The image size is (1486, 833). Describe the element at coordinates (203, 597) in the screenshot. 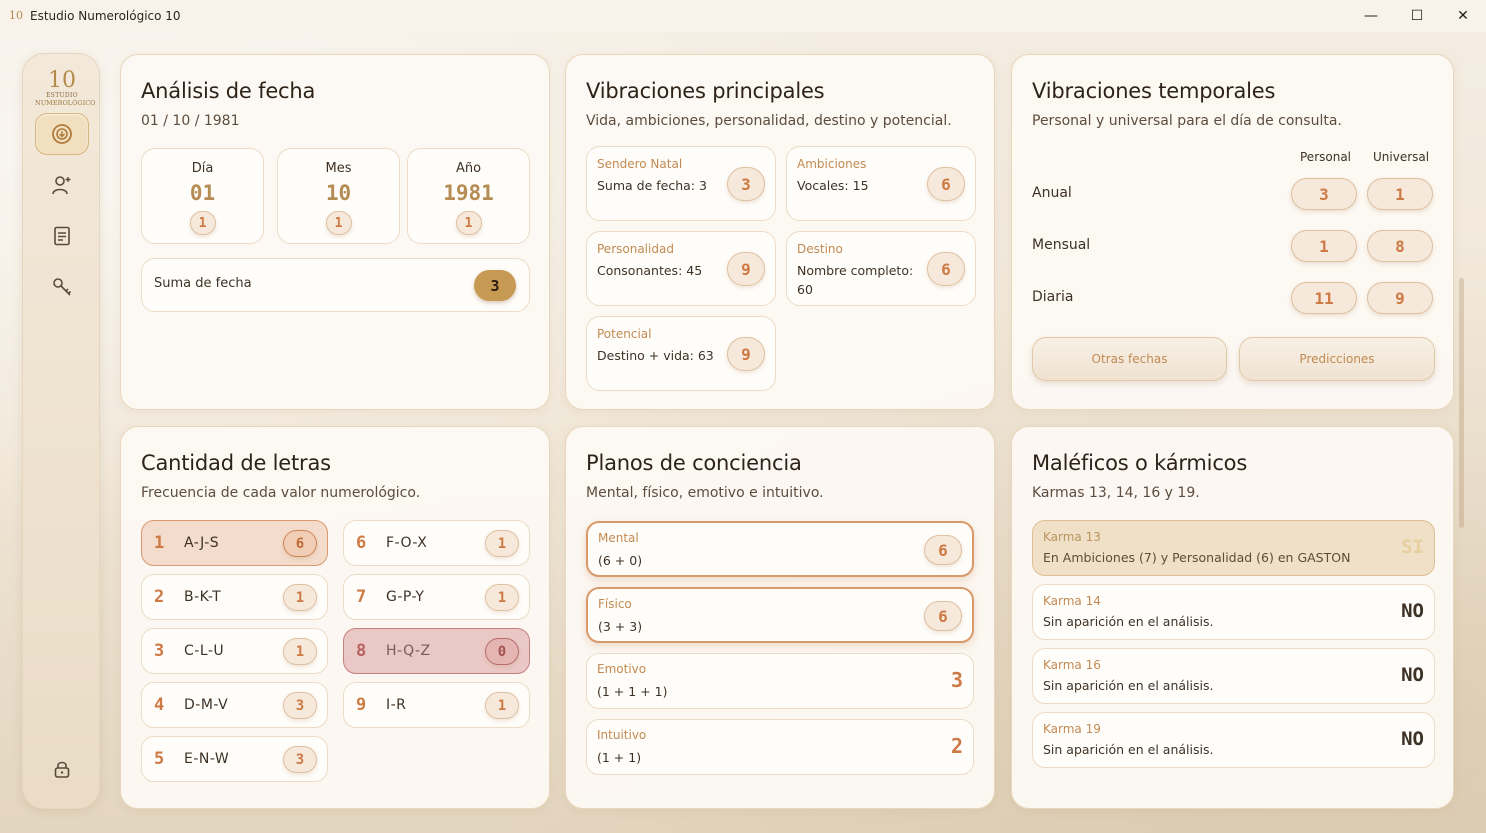

I see `letter-set: B-K-T` at that location.